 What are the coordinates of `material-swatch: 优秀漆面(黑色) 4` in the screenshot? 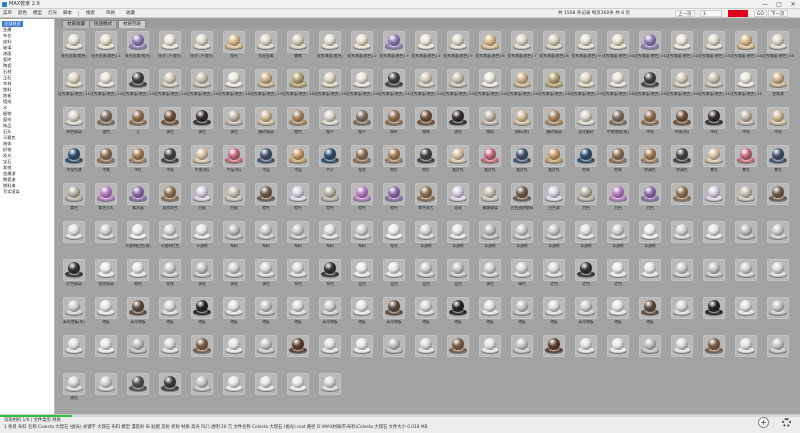 It's located at (426, 48).